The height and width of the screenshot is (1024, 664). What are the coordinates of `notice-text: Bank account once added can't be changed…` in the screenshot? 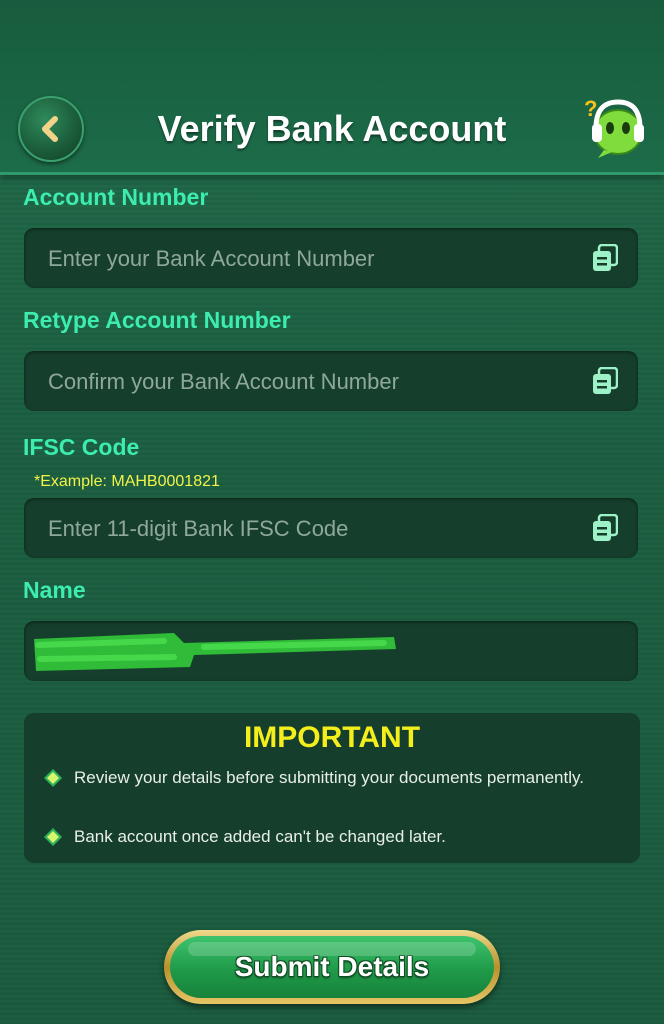 It's located at (260, 836).